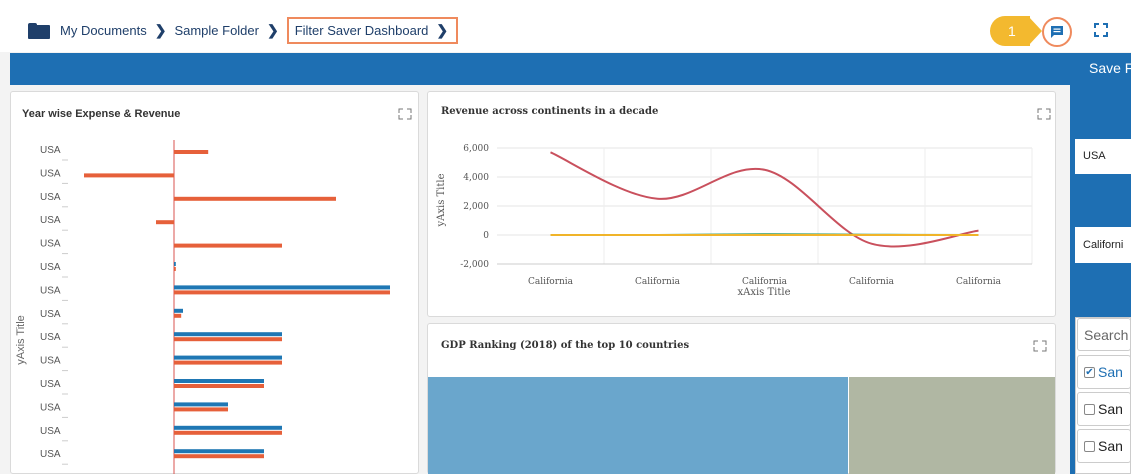  I want to click on y-tick-label: 6,000, so click(476, 149).